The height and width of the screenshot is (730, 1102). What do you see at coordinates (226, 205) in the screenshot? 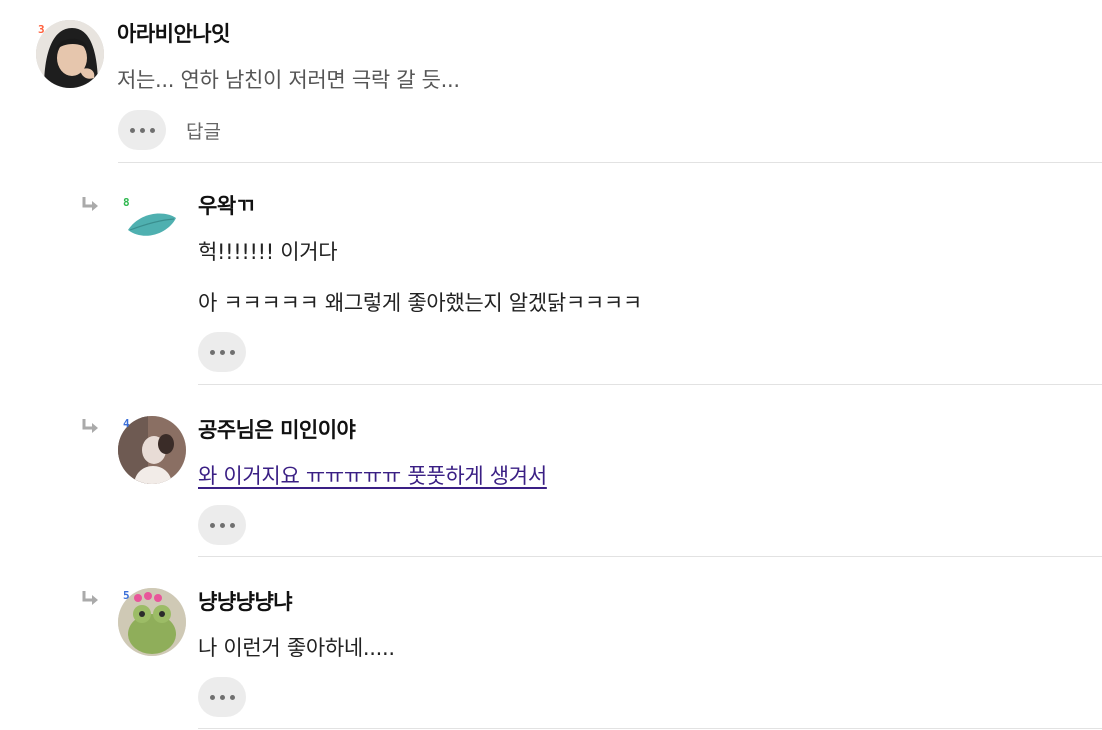
I see `comment-author: 우왁ㄲ` at bounding box center [226, 205].